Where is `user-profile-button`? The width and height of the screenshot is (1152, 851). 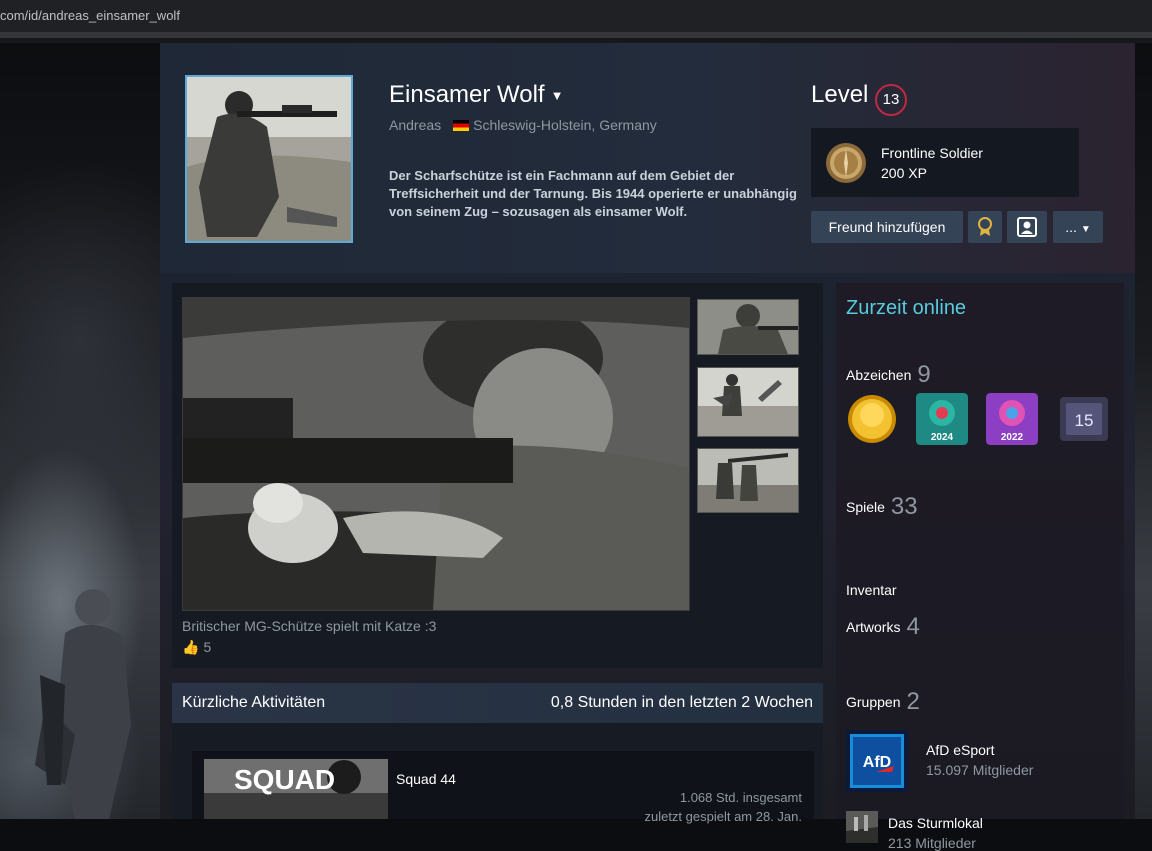
user-profile-button is located at coordinates (1027, 227).